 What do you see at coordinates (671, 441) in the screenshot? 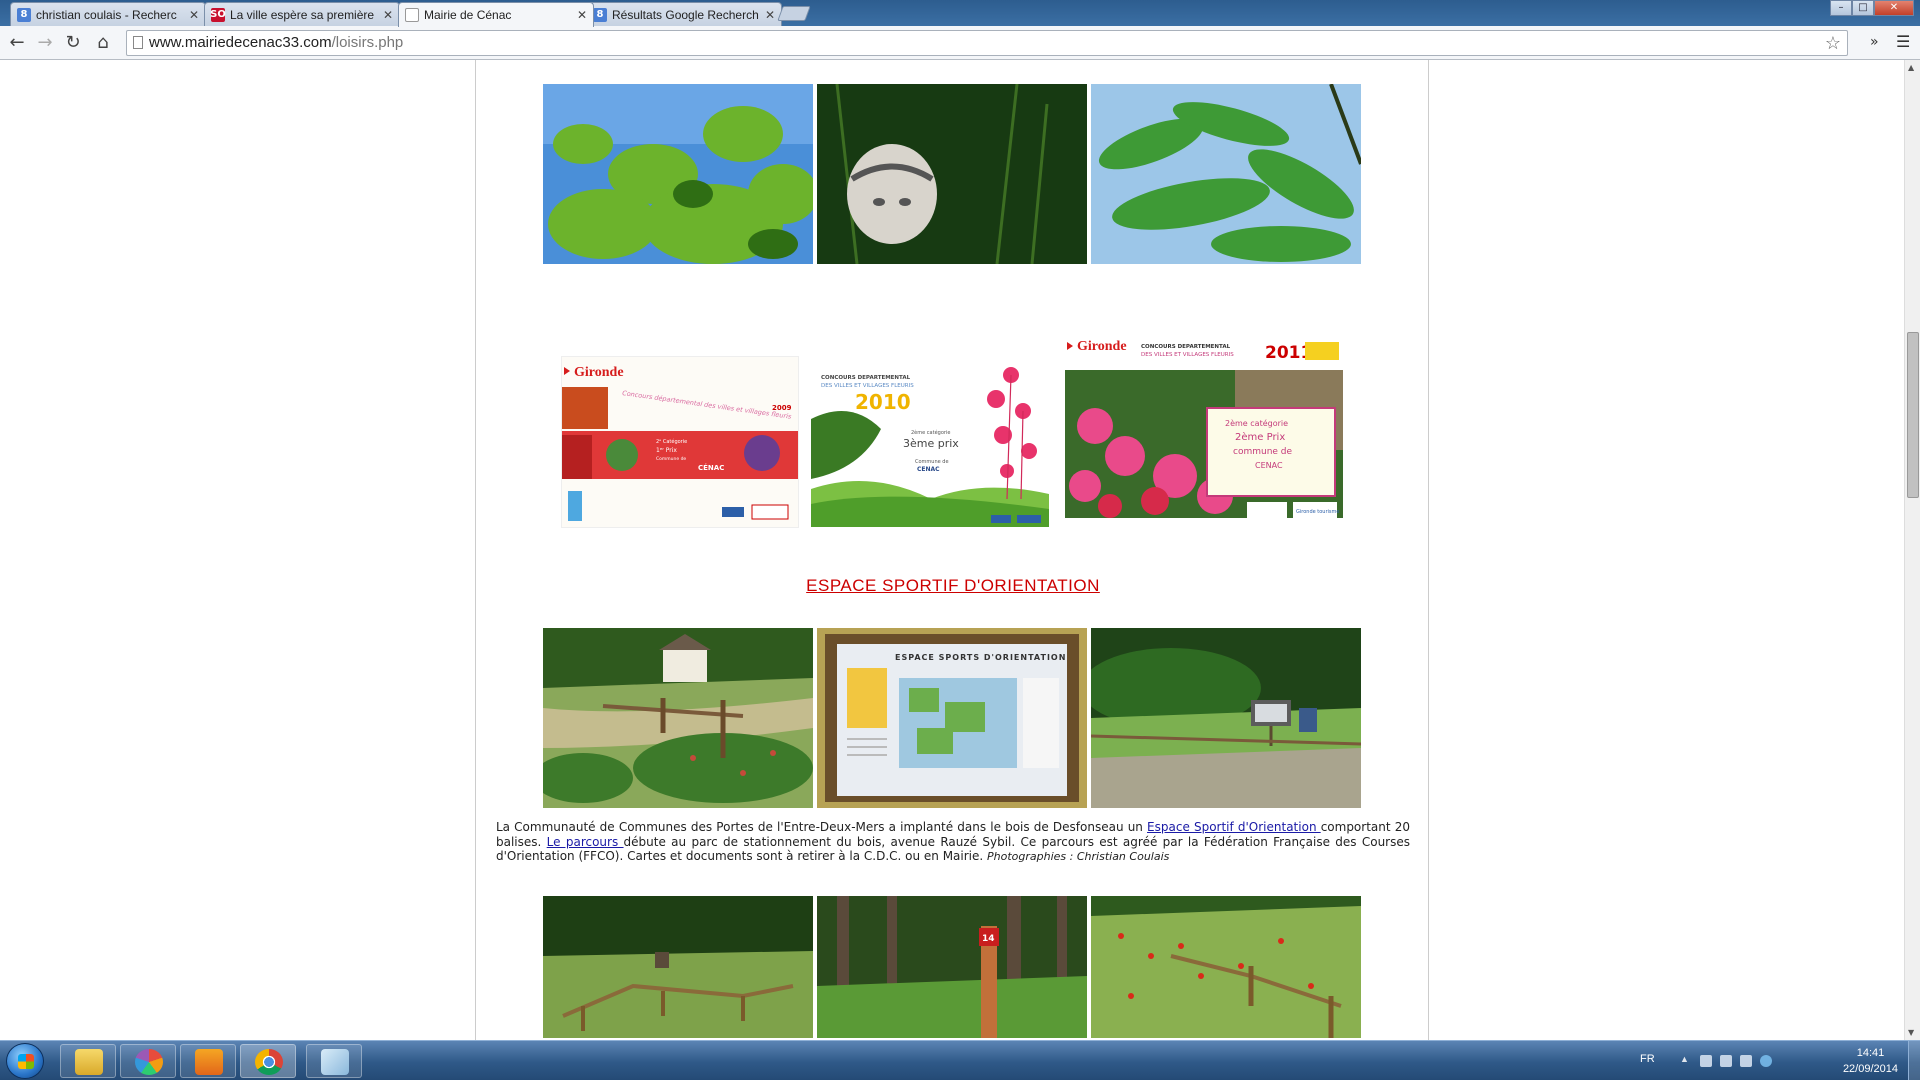
I see `poster-category: 2ᵉ Catégorie` at bounding box center [671, 441].